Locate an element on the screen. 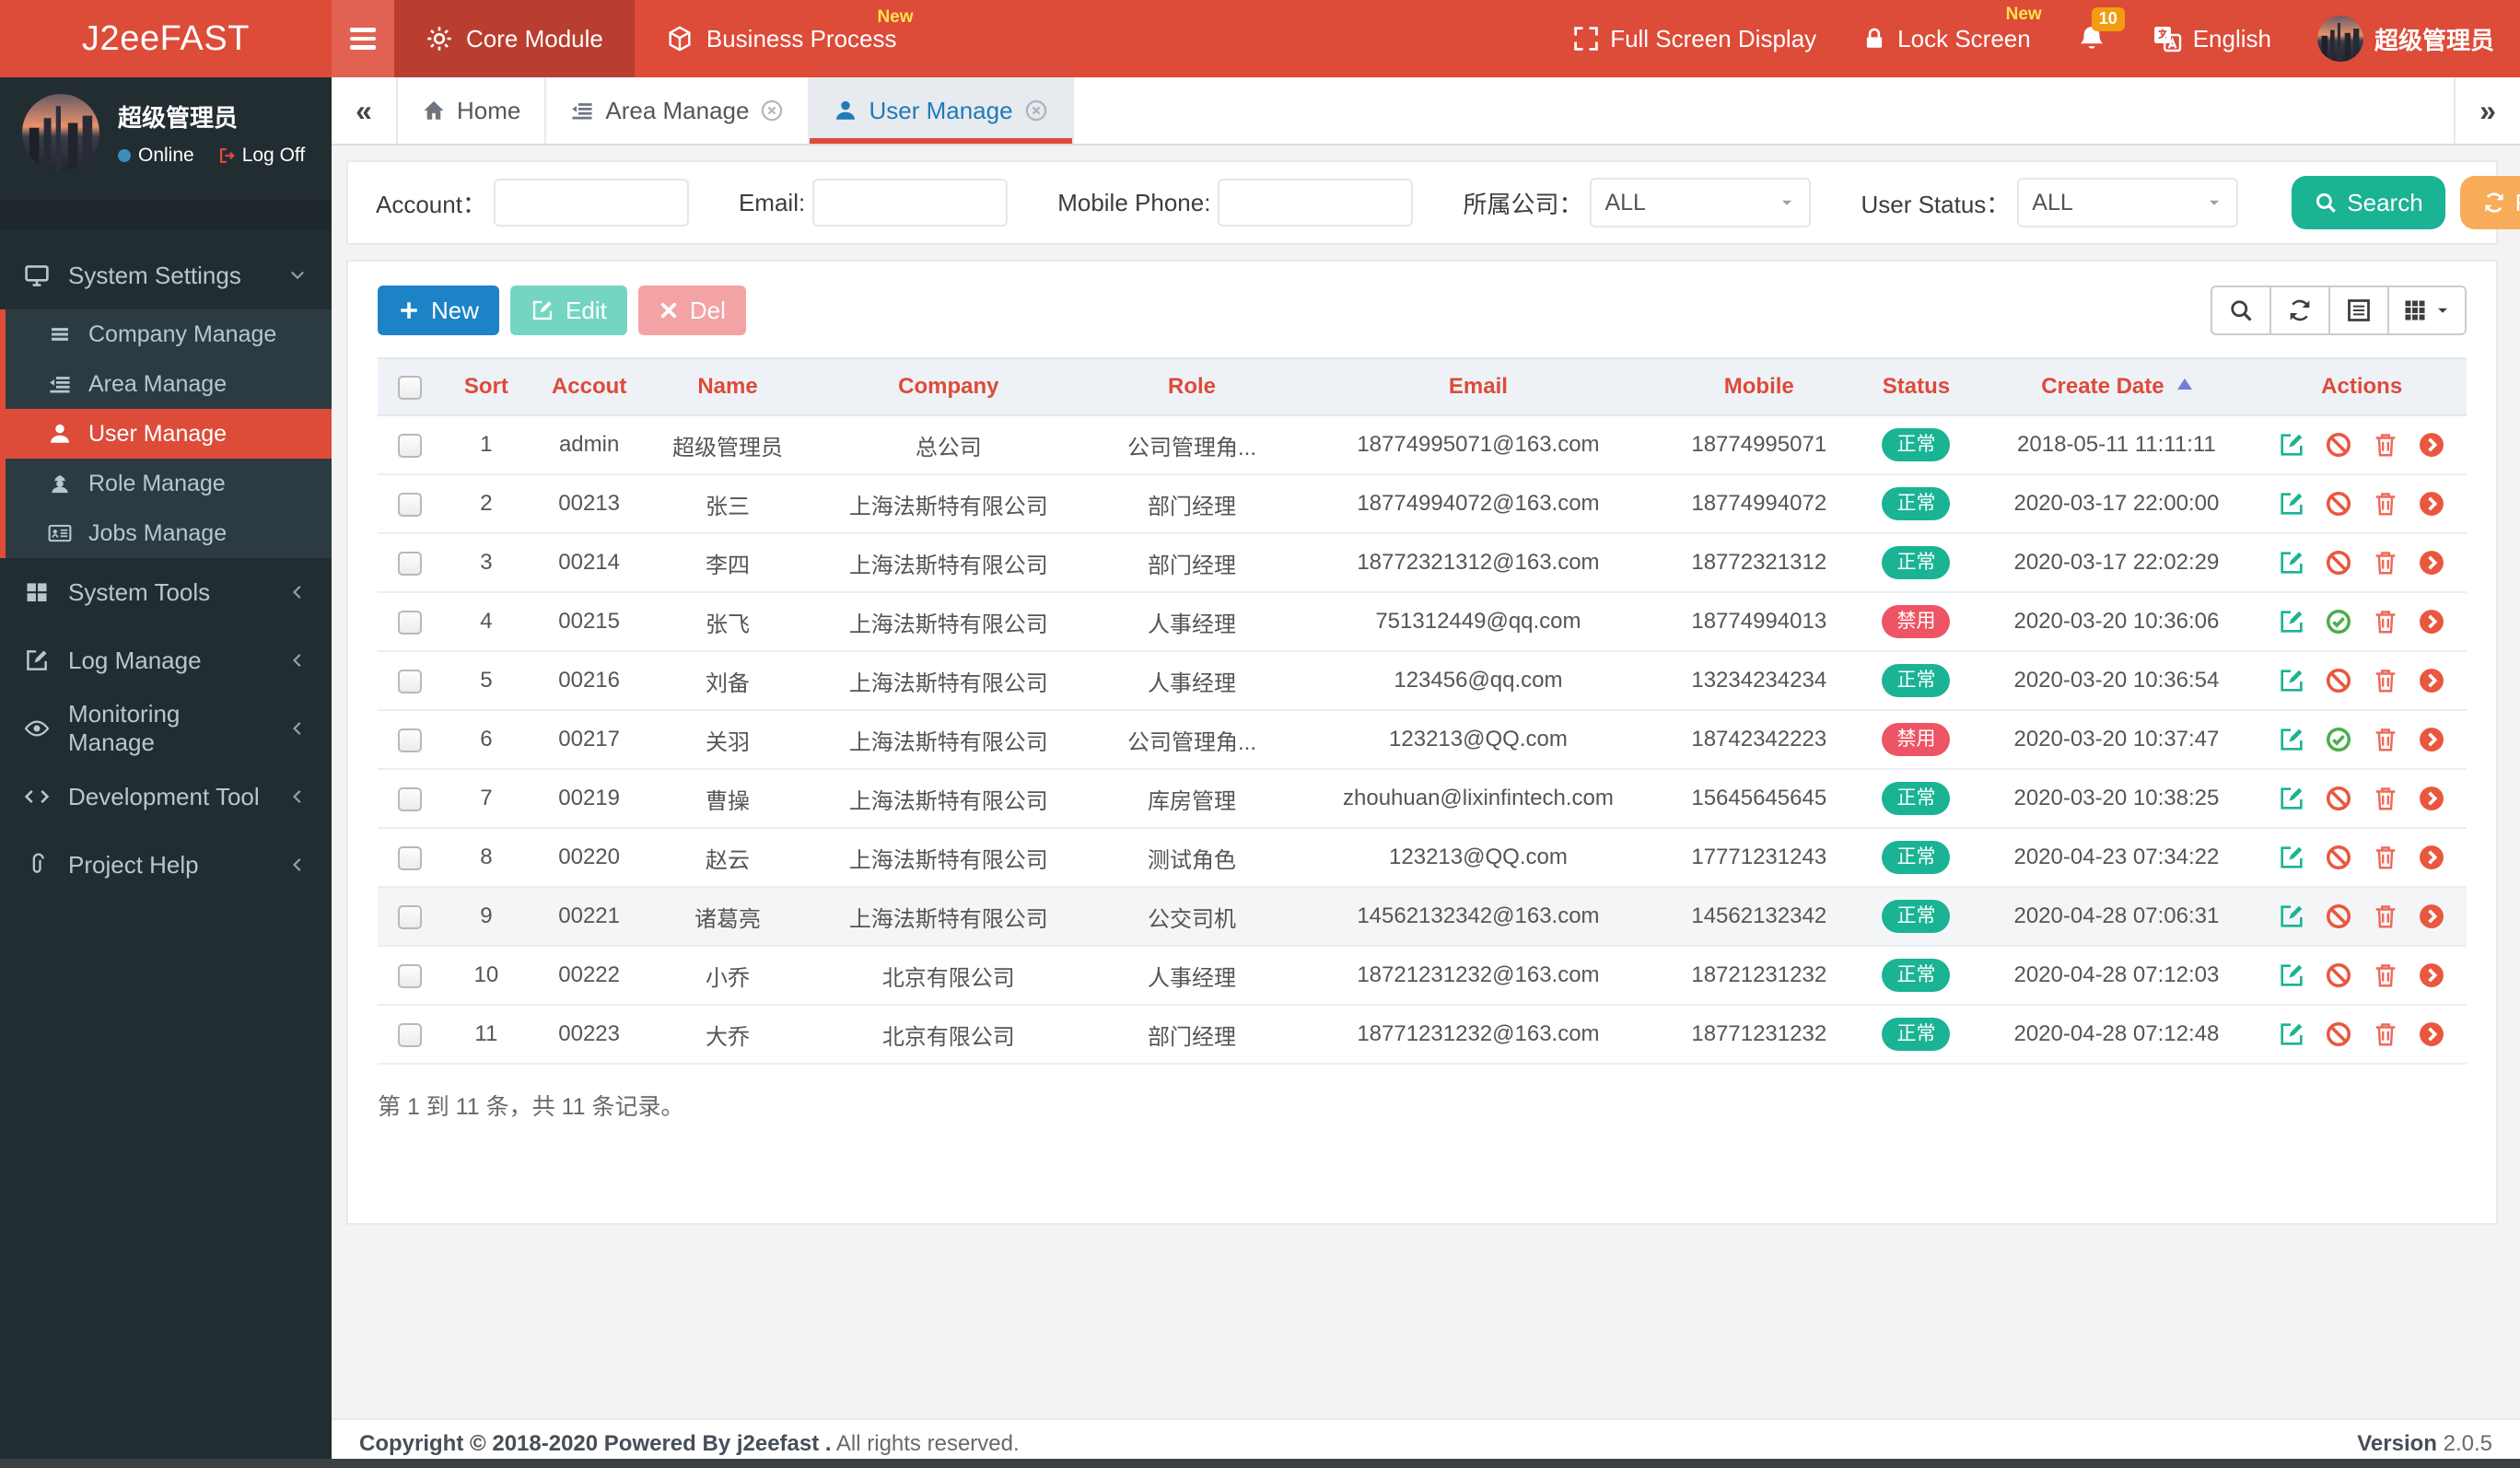 Image resolution: width=2520 pixels, height=1468 pixels. reset-button: Reset is located at coordinates (2489, 203).